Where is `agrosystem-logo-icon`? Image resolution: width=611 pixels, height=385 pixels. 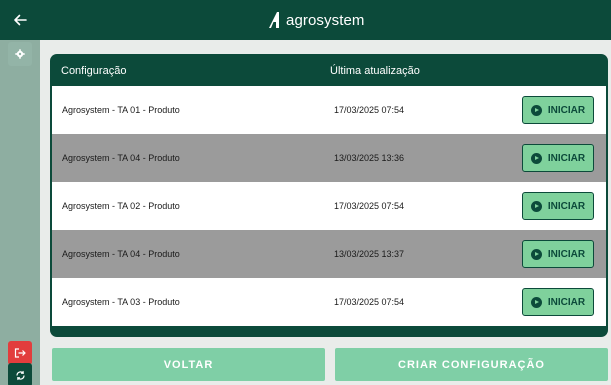 agrosystem-logo-icon is located at coordinates (274, 20).